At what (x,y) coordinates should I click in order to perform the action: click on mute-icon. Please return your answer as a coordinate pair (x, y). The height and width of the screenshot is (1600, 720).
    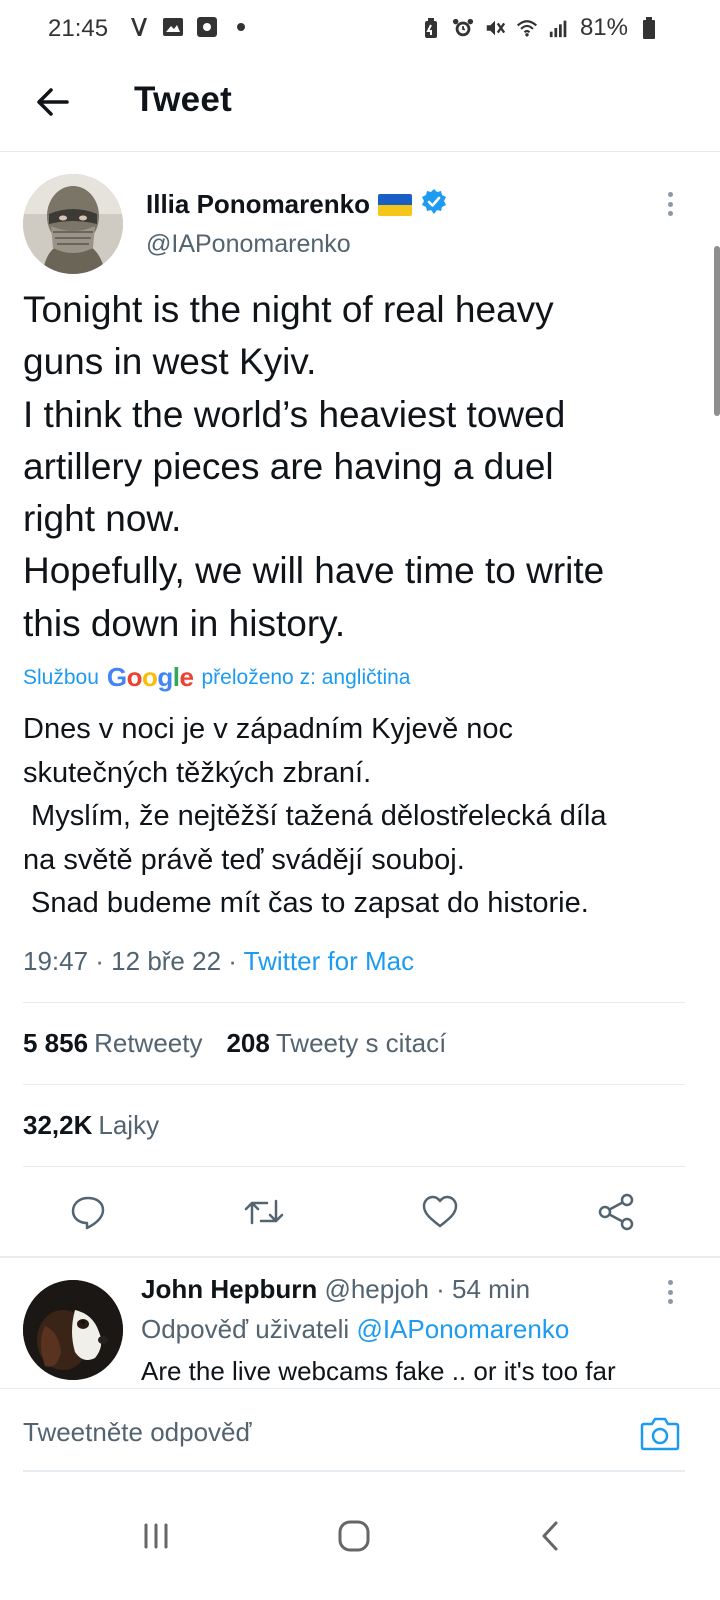
    Looking at the image, I should click on (495, 28).